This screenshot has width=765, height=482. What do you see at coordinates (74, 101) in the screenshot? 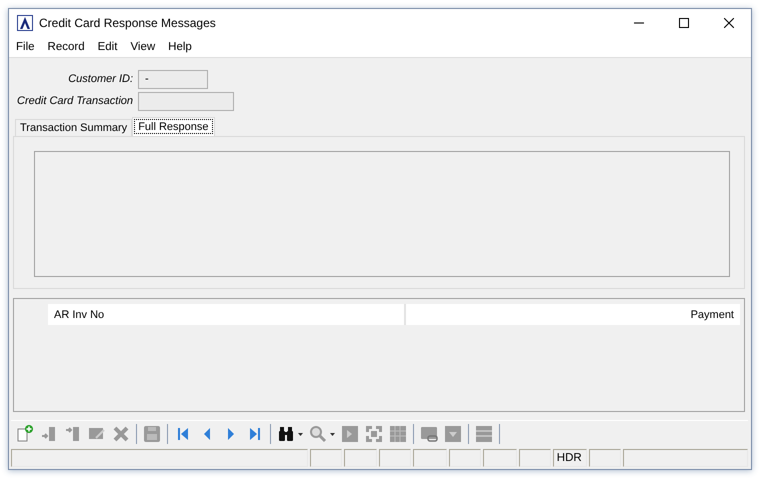
I see `field-label: Credit Card Transaction` at bounding box center [74, 101].